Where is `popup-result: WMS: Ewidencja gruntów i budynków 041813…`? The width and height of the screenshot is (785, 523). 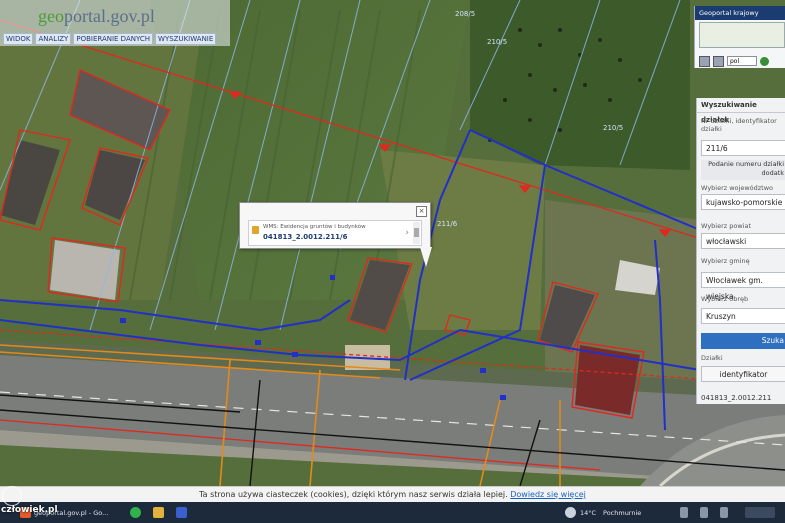
popup-result: WMS: Ewidencja gruntów i budynków 041813… is located at coordinates (335, 233).